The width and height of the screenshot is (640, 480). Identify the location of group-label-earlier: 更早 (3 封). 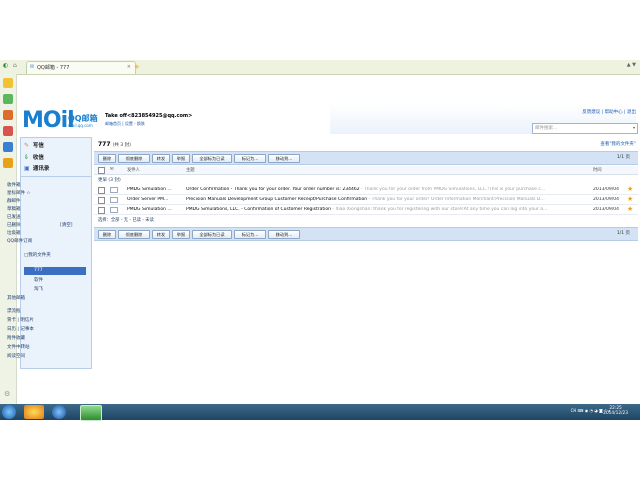
(109, 180).